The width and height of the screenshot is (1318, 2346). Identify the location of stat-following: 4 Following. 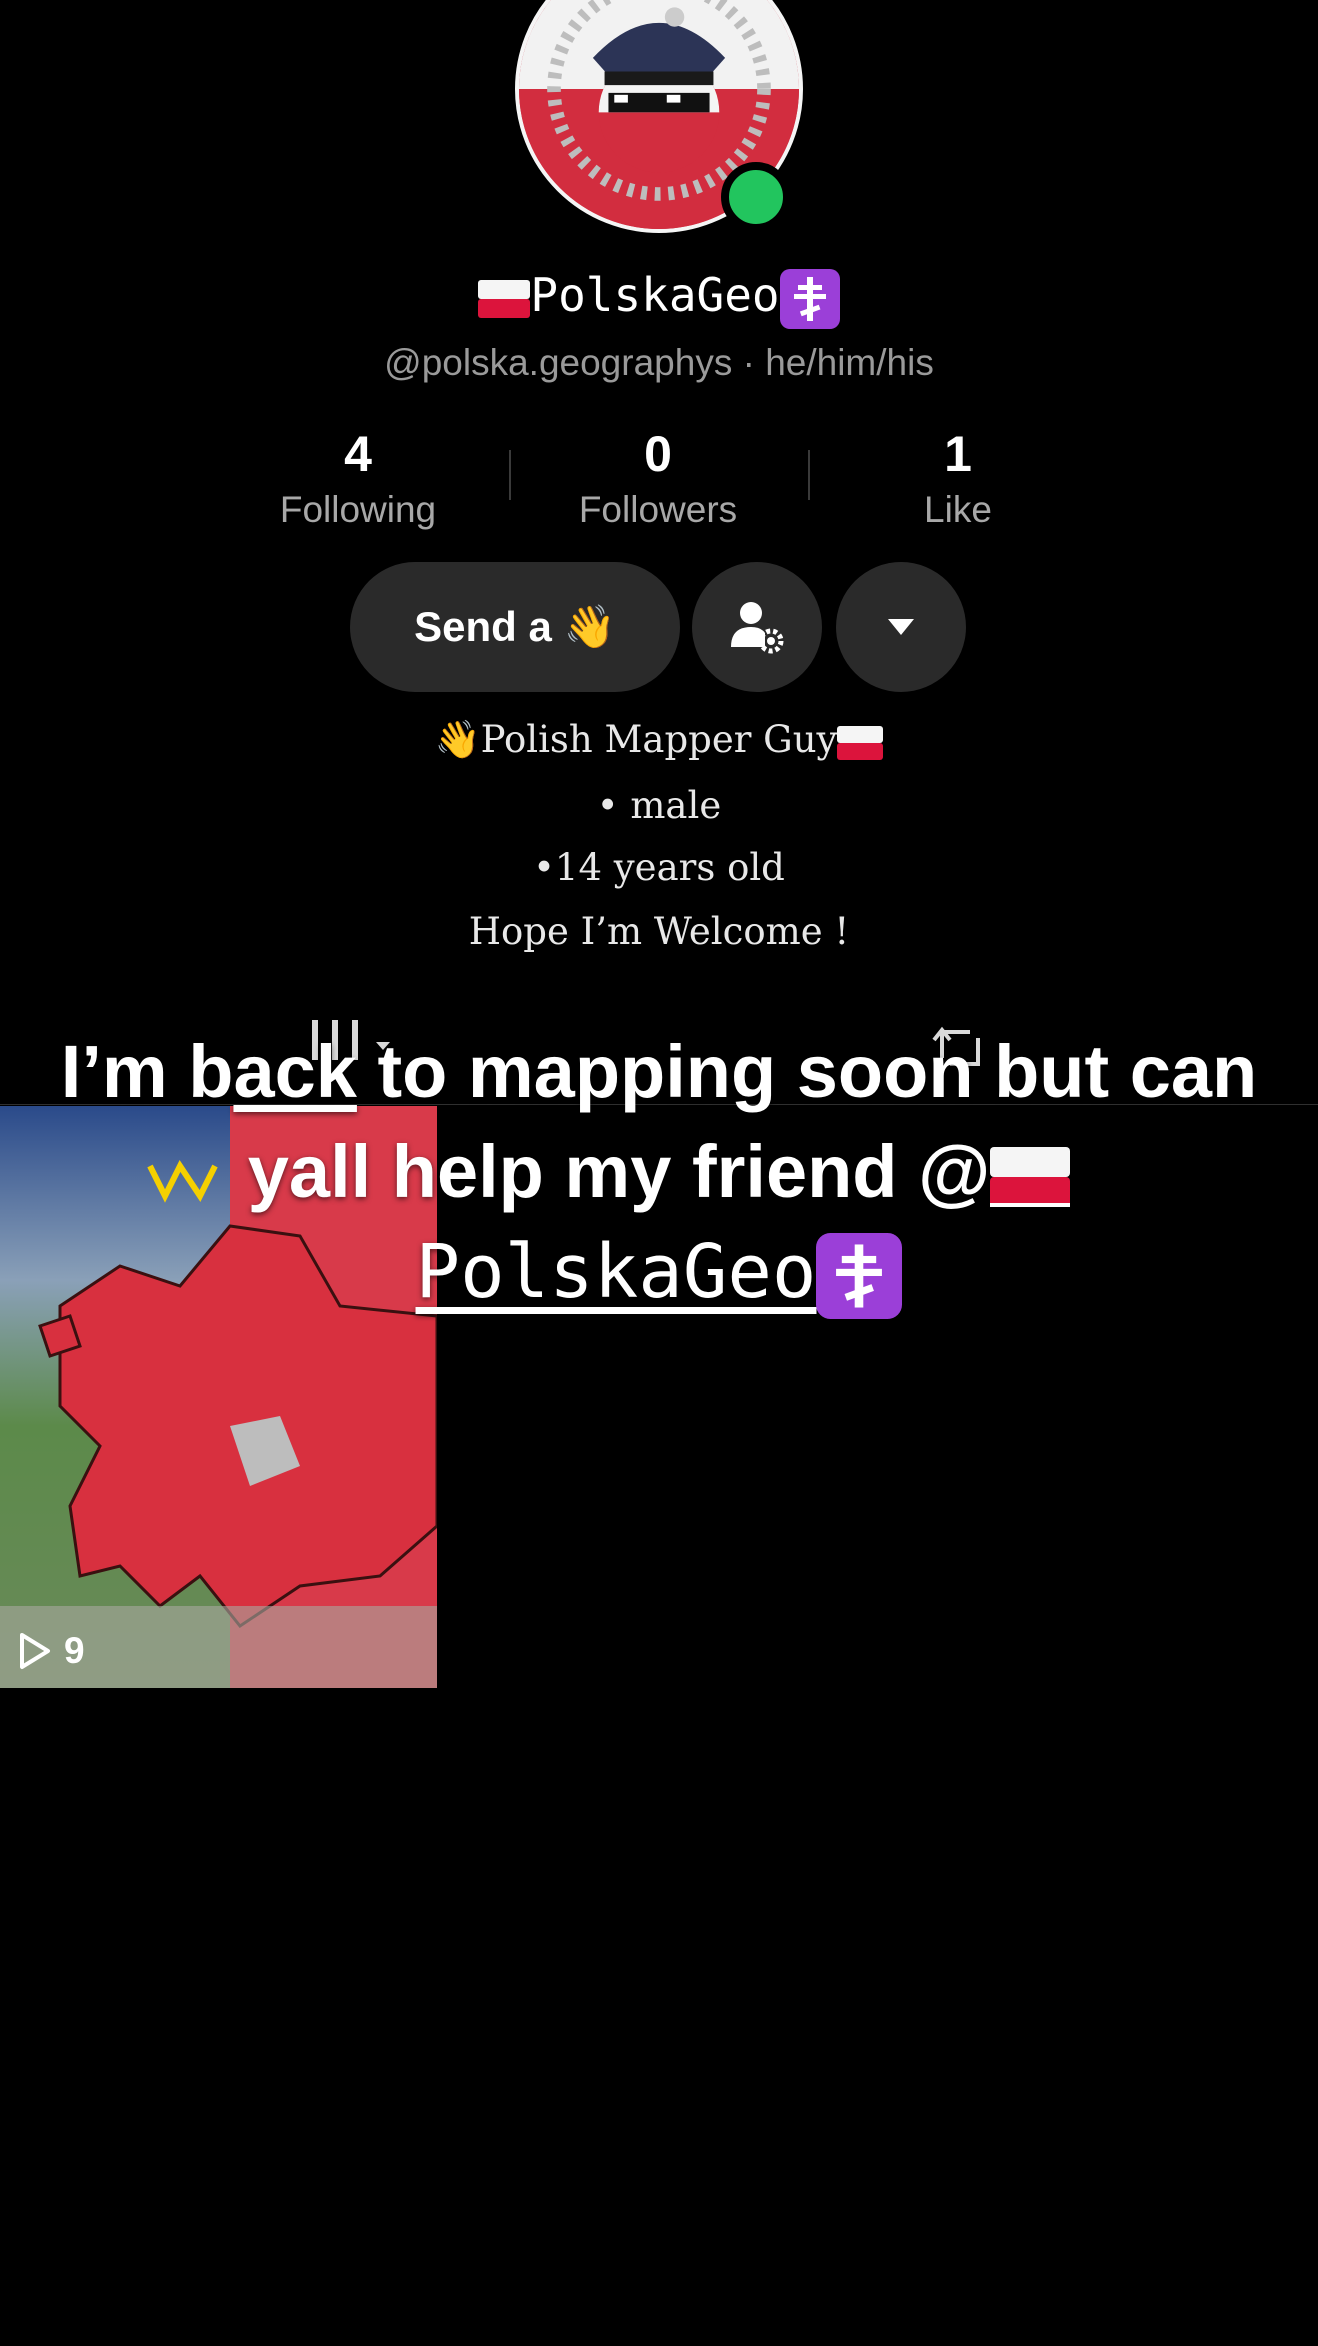
(358, 476).